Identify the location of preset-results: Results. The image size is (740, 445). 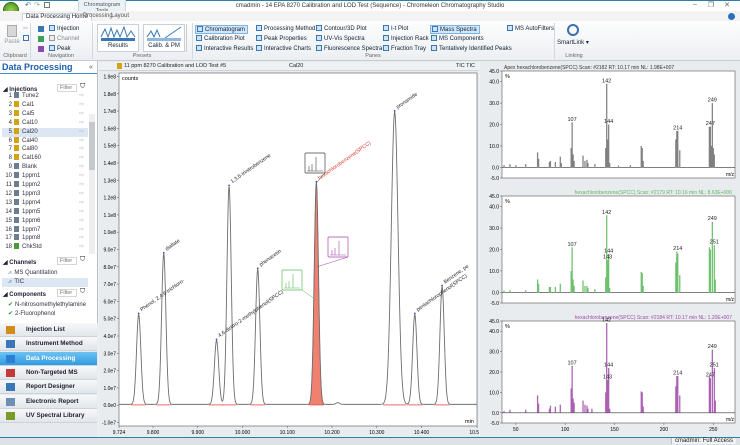
(118, 38).